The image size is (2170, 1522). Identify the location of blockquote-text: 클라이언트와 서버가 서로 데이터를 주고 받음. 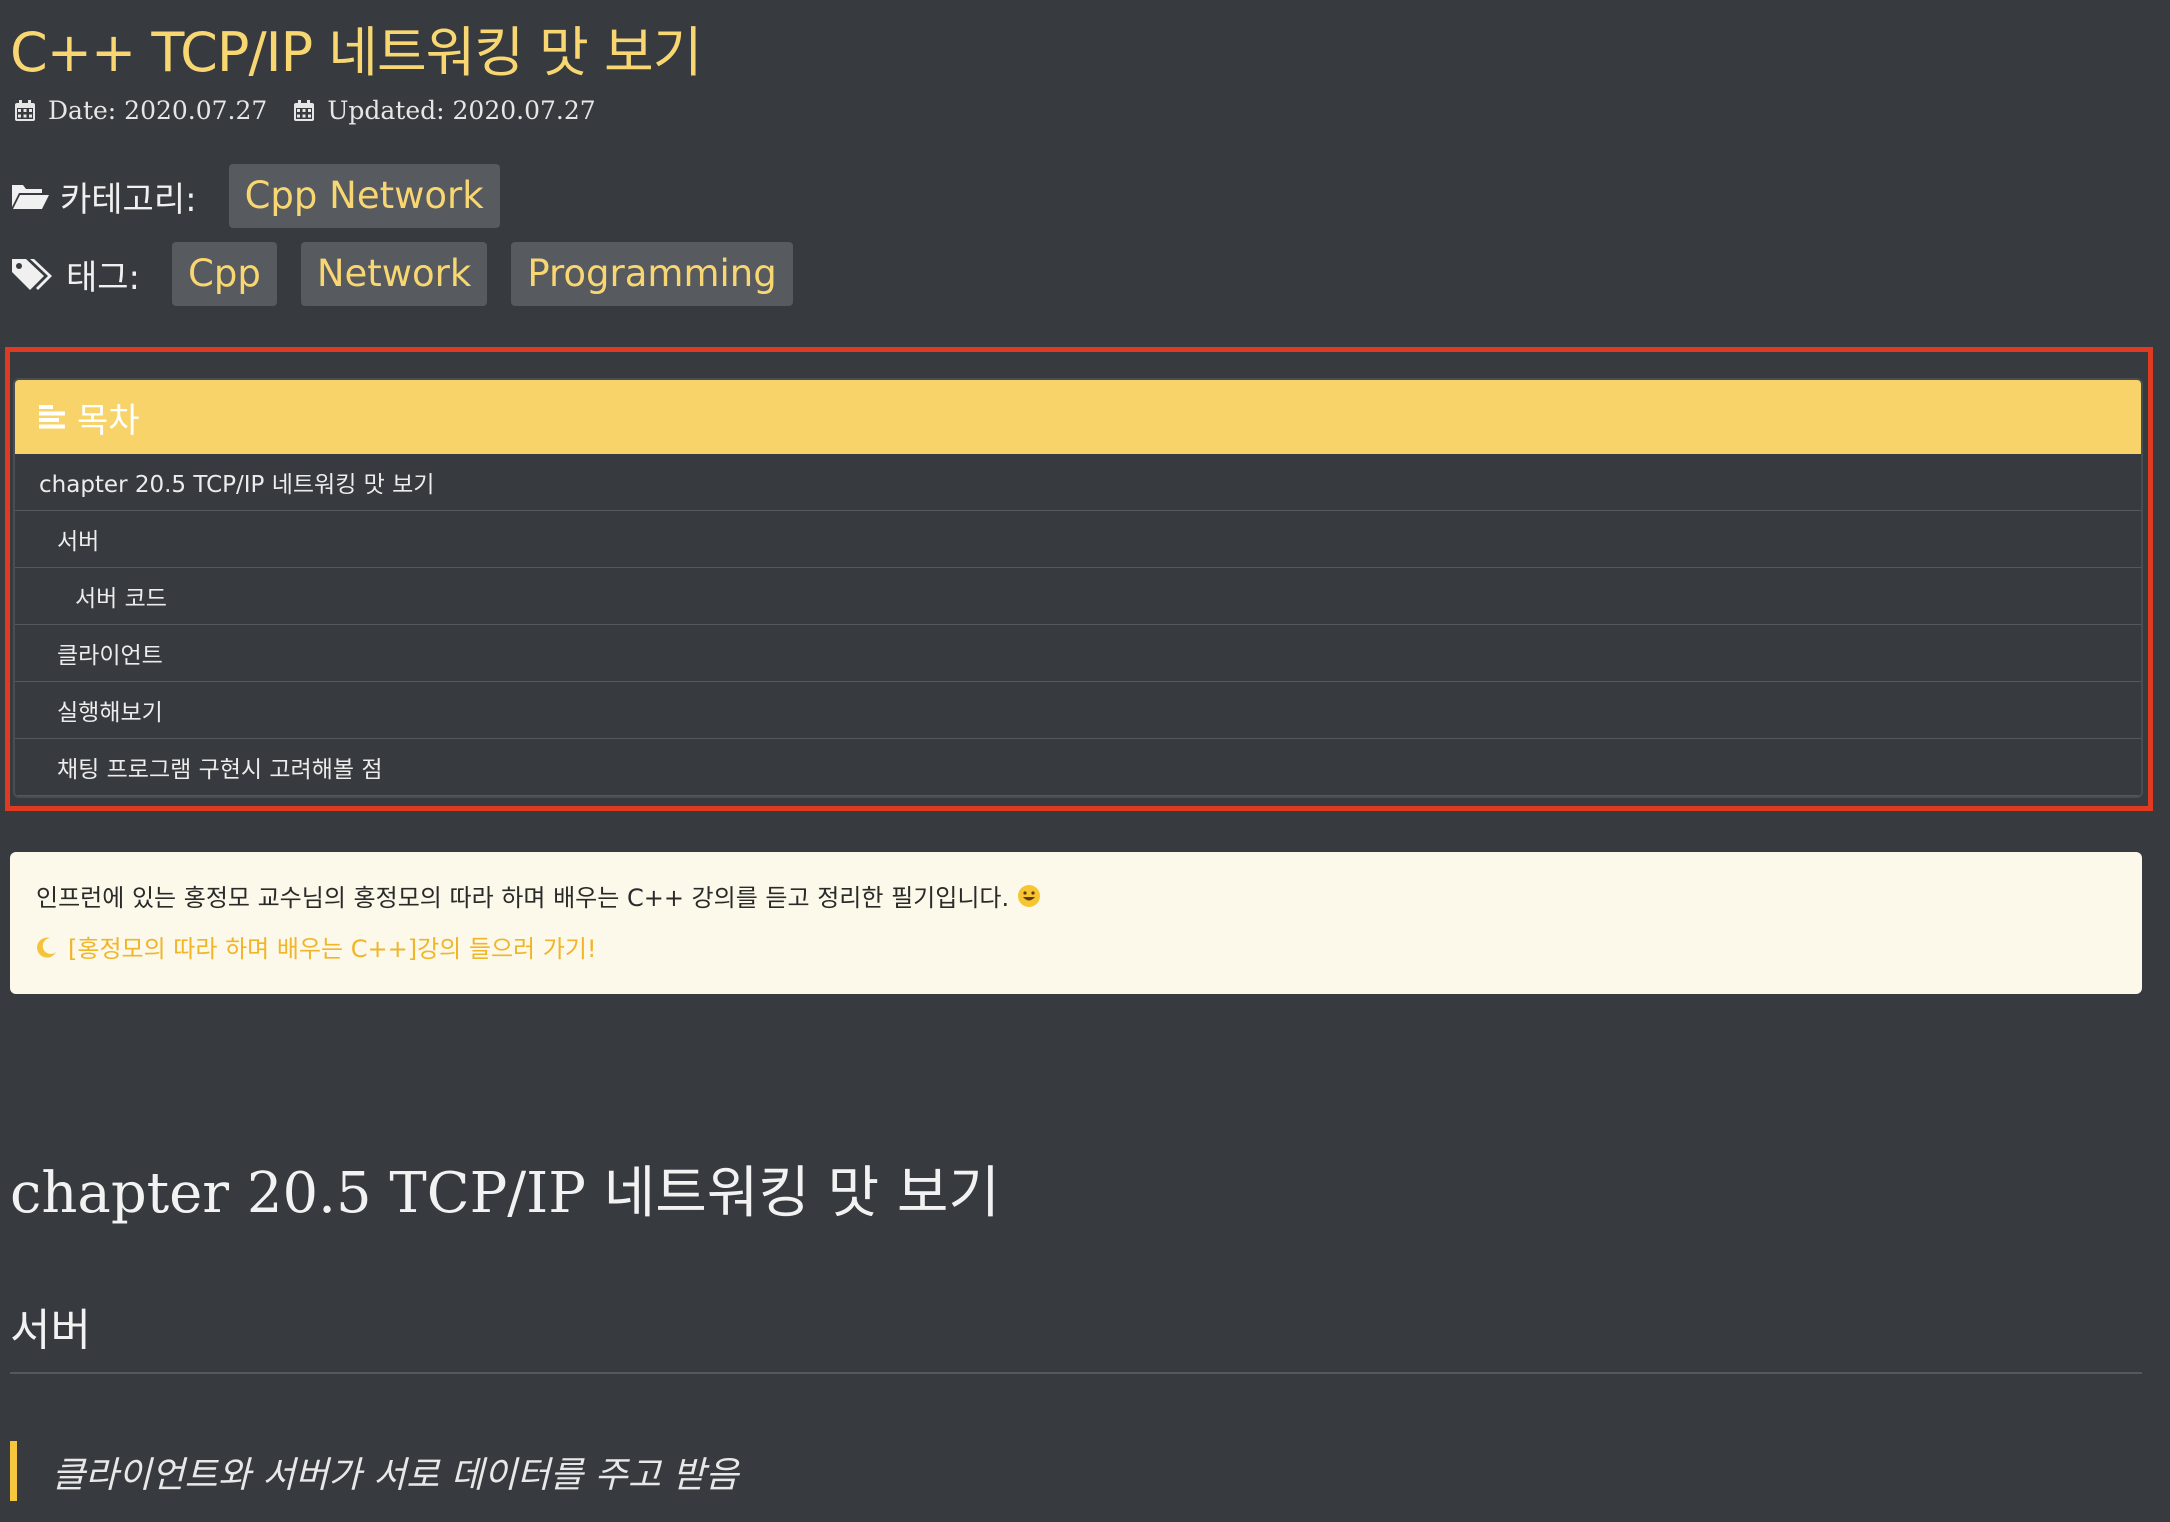
(395, 1475).